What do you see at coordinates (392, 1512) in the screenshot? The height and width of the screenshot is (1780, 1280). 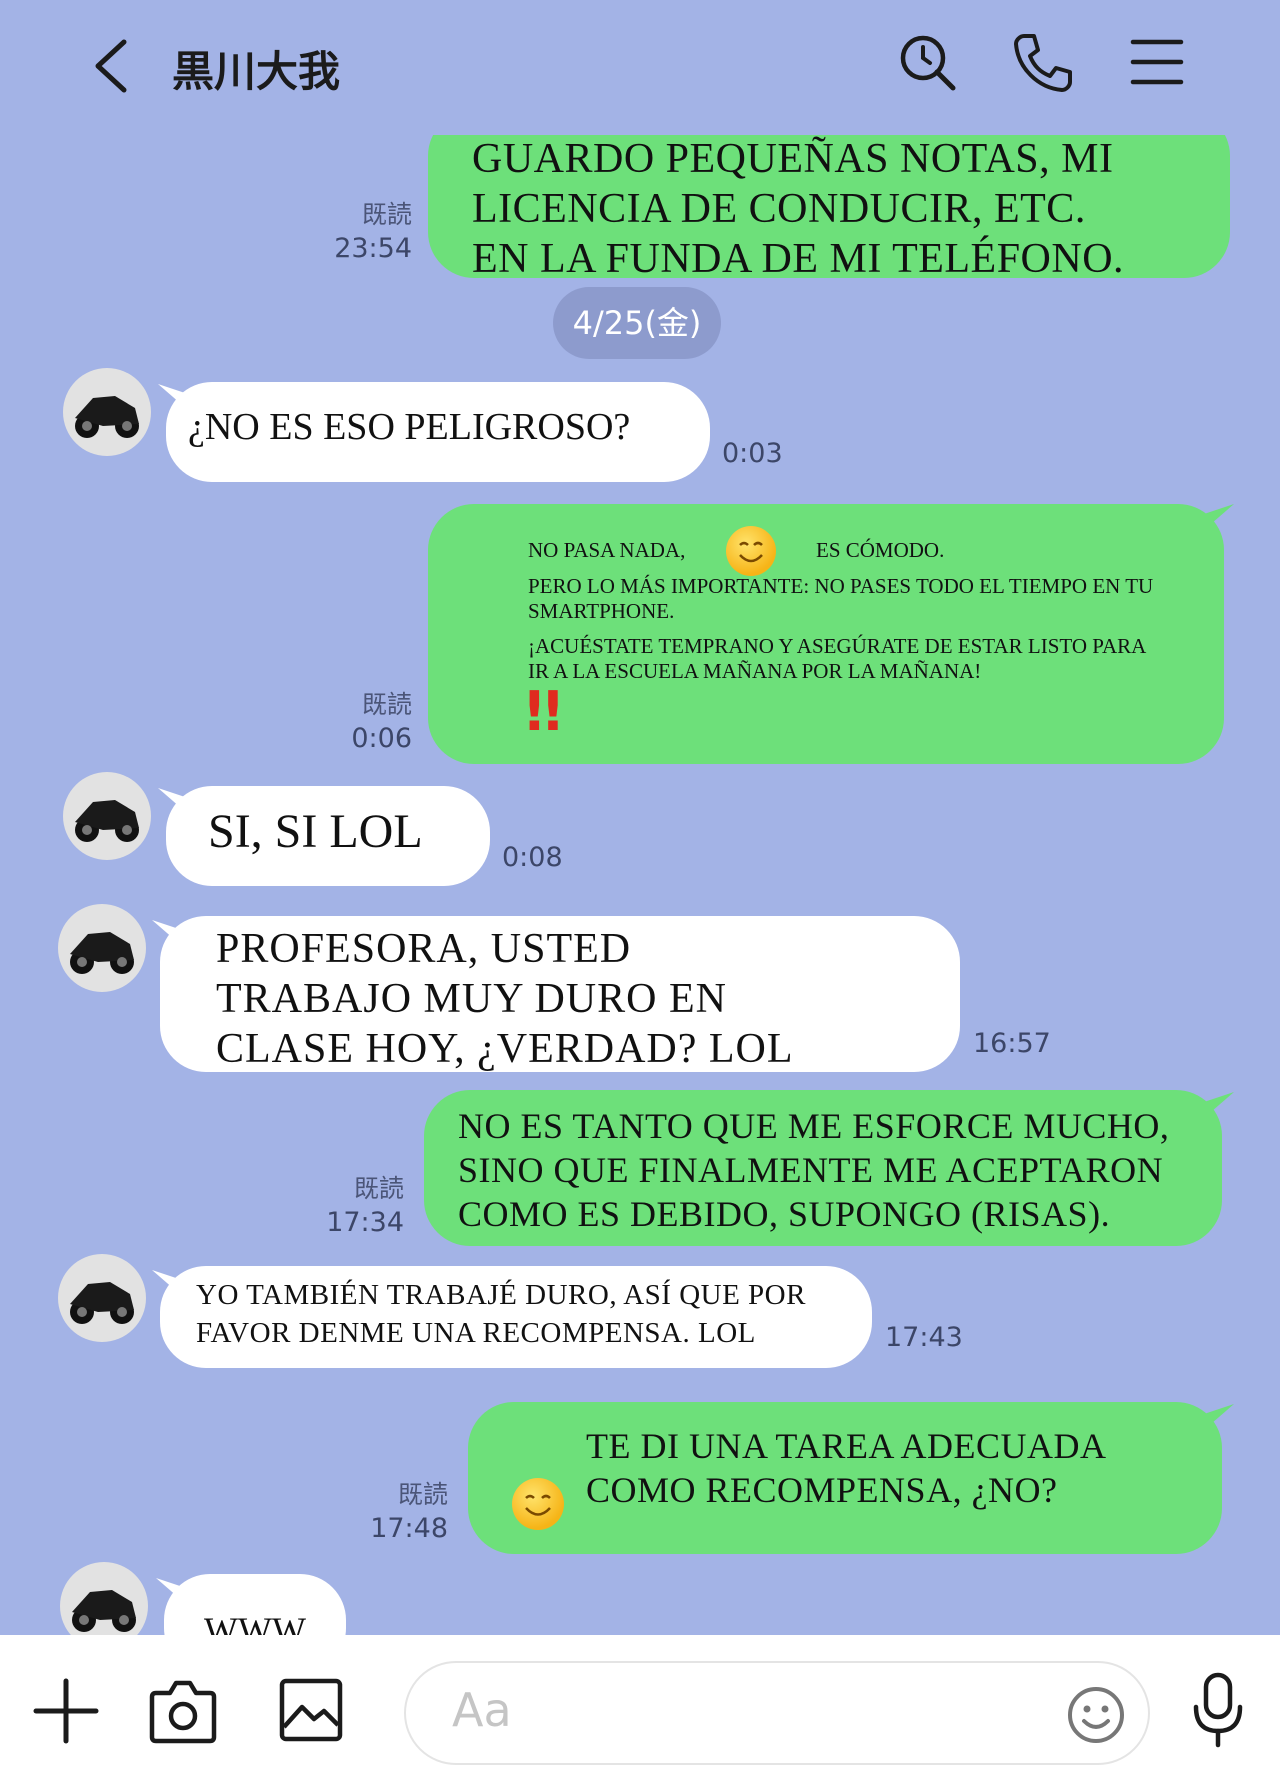 I see `message-meta: 既読 17:48` at bounding box center [392, 1512].